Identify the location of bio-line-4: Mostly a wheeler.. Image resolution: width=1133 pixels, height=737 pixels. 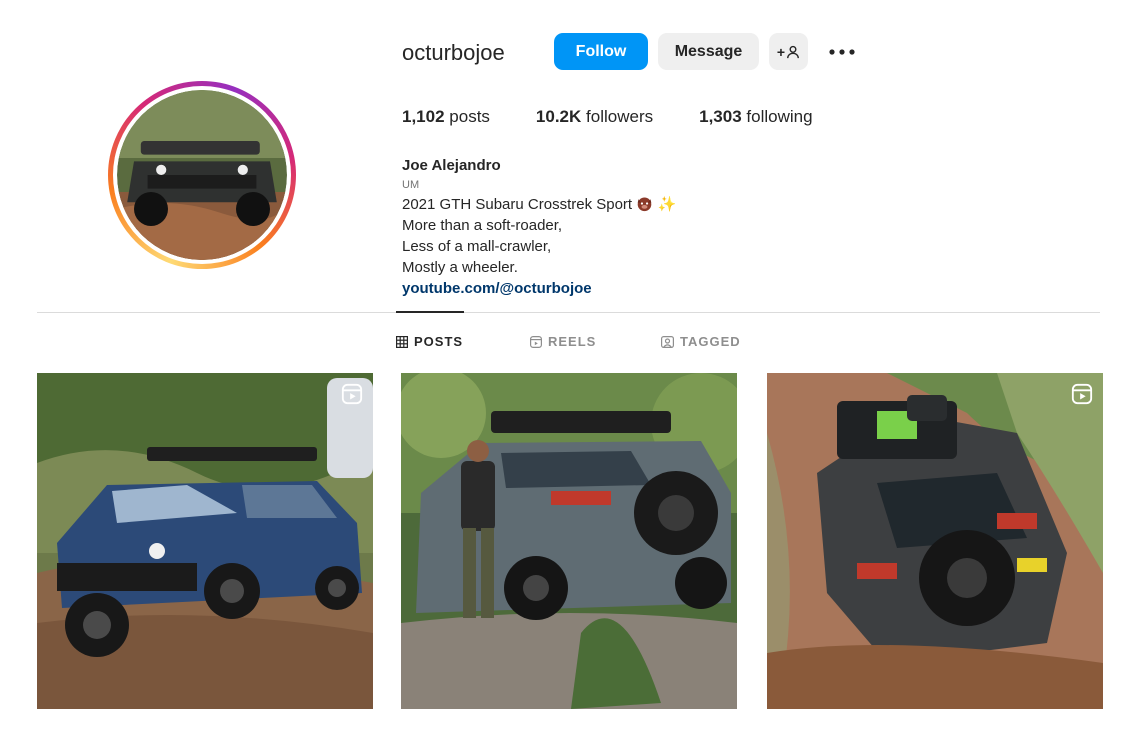
(460, 267).